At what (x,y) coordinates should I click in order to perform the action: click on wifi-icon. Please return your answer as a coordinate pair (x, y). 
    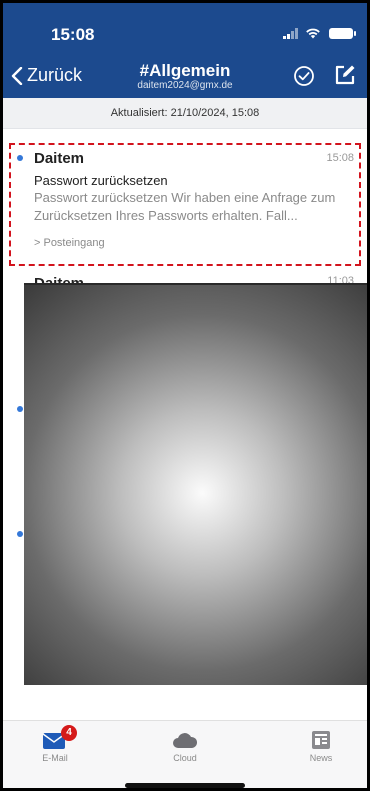
    Looking at the image, I should click on (313, 33).